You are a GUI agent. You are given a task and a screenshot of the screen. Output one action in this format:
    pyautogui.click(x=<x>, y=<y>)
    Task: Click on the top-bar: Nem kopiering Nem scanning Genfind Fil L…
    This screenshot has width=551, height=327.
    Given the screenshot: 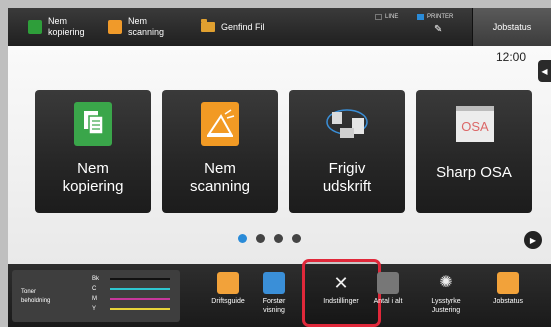 What is the action you would take?
    pyautogui.click(x=279, y=27)
    